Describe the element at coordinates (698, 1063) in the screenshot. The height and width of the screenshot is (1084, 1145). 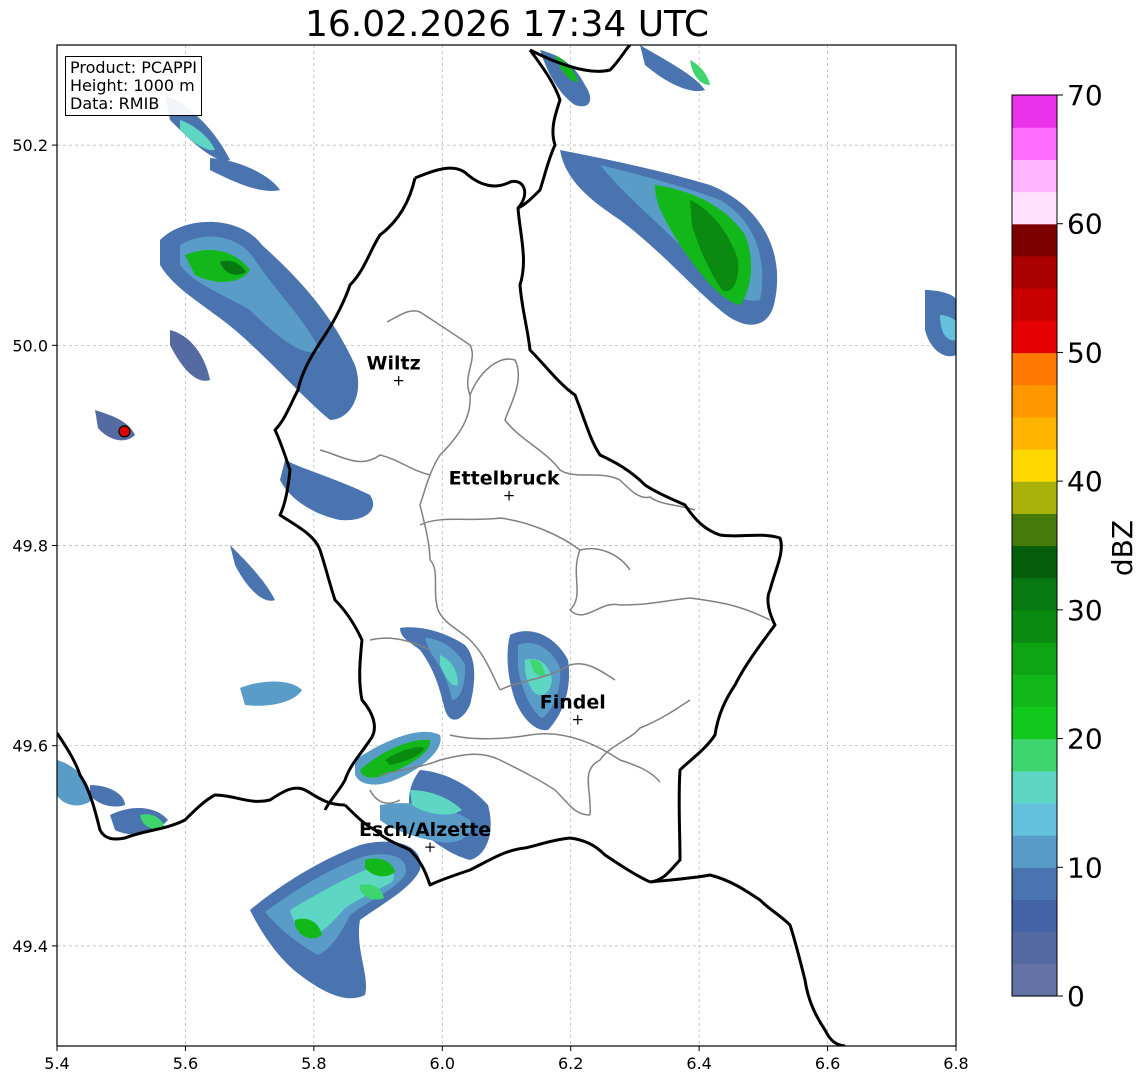
I see `x-tick-label: 6.4` at that location.